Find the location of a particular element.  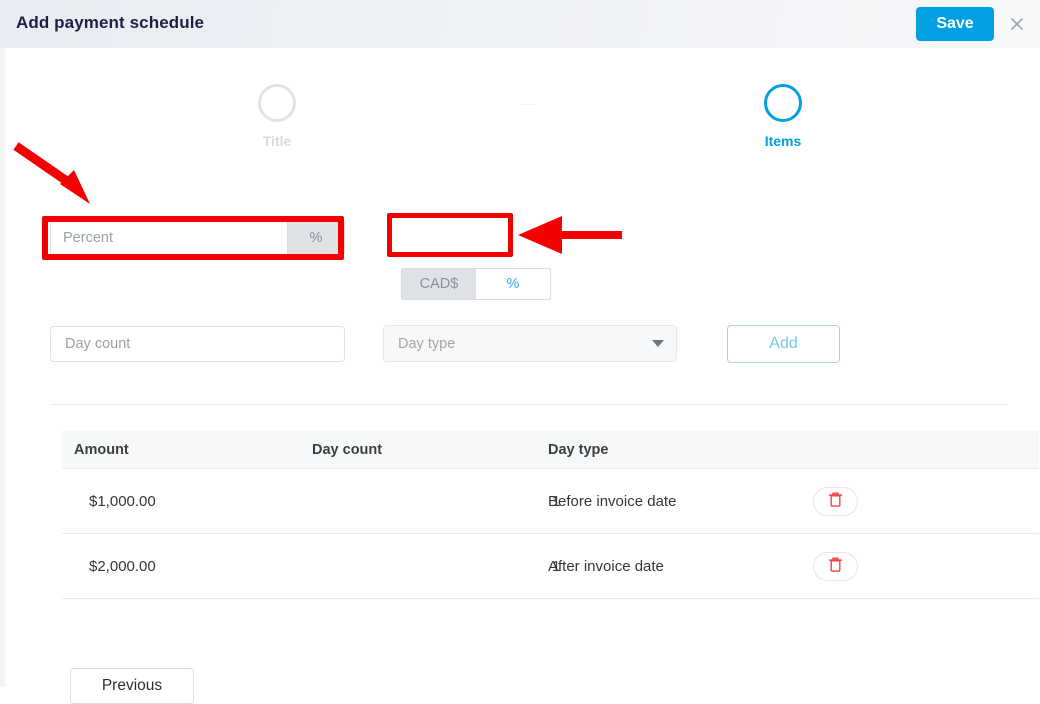

currency-unit-toggle: CAD$ % is located at coordinates (476, 284).